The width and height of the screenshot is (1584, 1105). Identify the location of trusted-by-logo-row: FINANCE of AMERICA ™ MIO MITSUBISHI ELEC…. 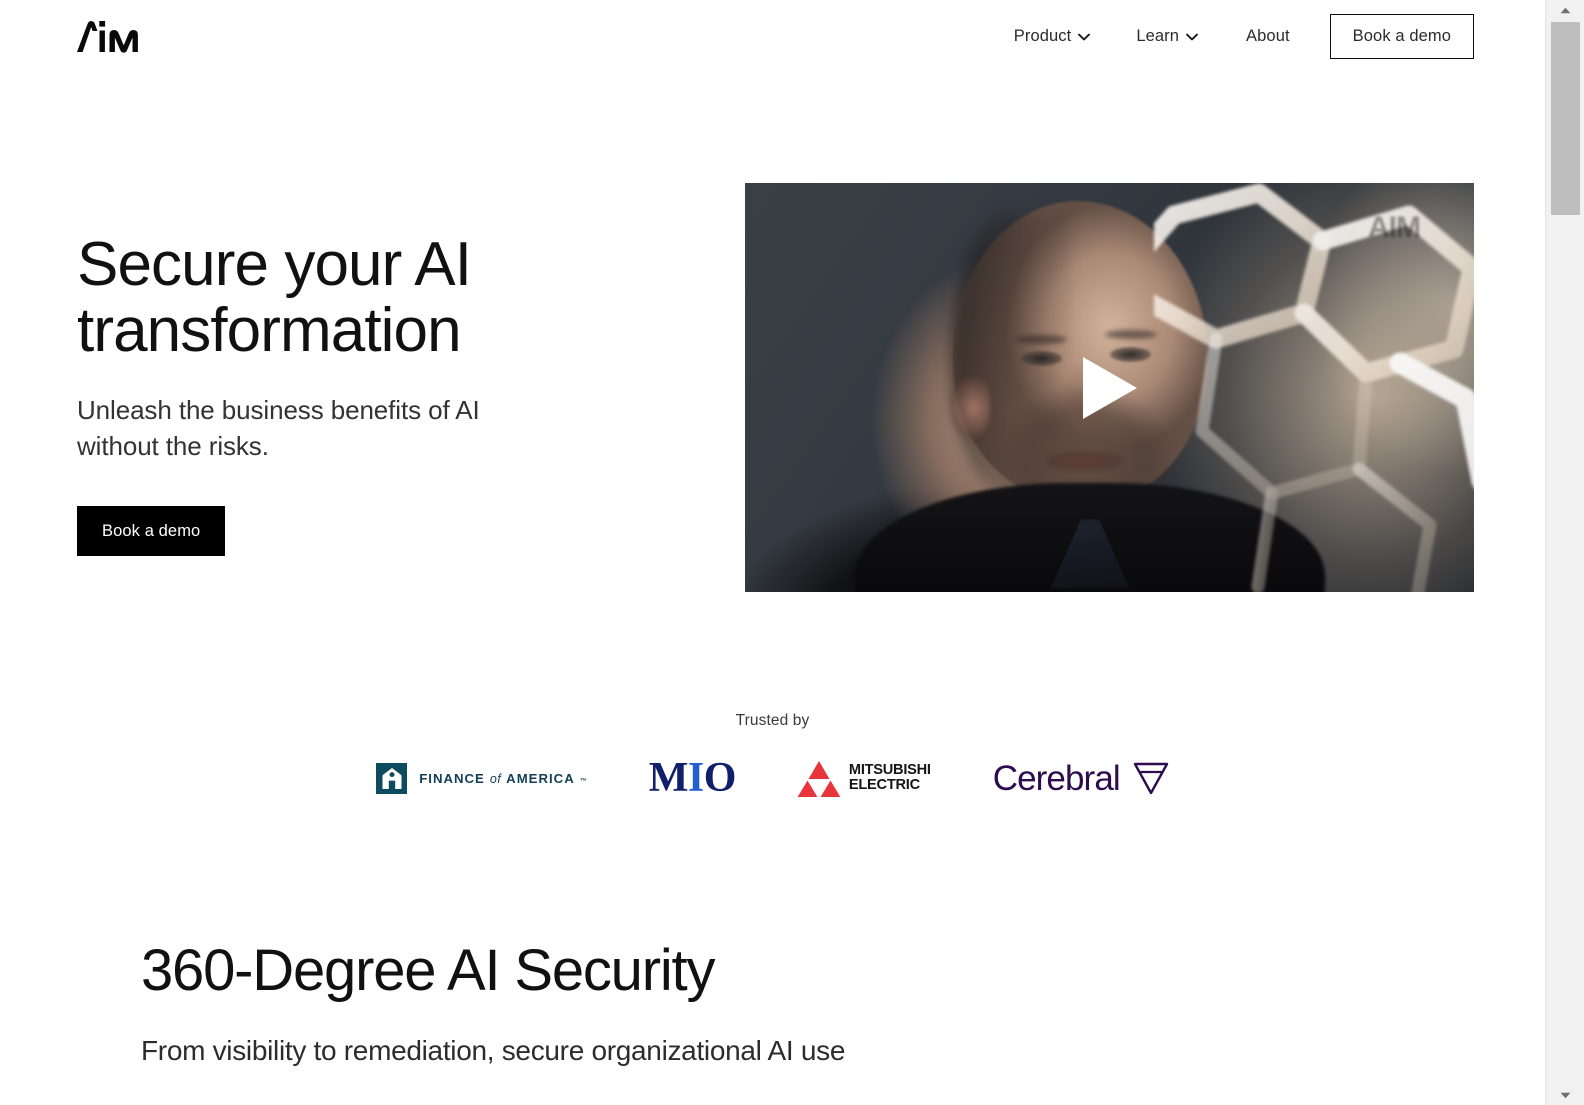
(772, 778).